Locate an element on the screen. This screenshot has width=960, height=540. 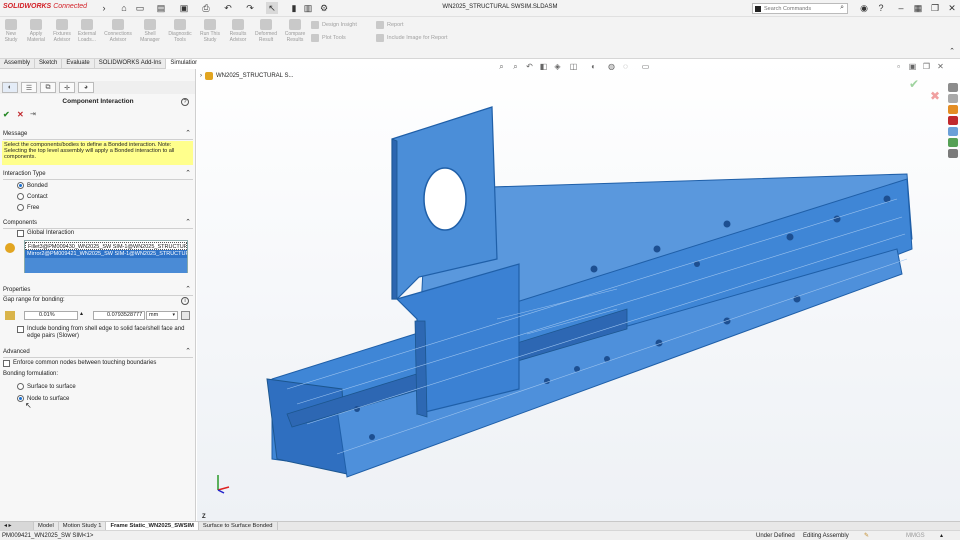
search-scope-icon is located at coordinates (758, 9).